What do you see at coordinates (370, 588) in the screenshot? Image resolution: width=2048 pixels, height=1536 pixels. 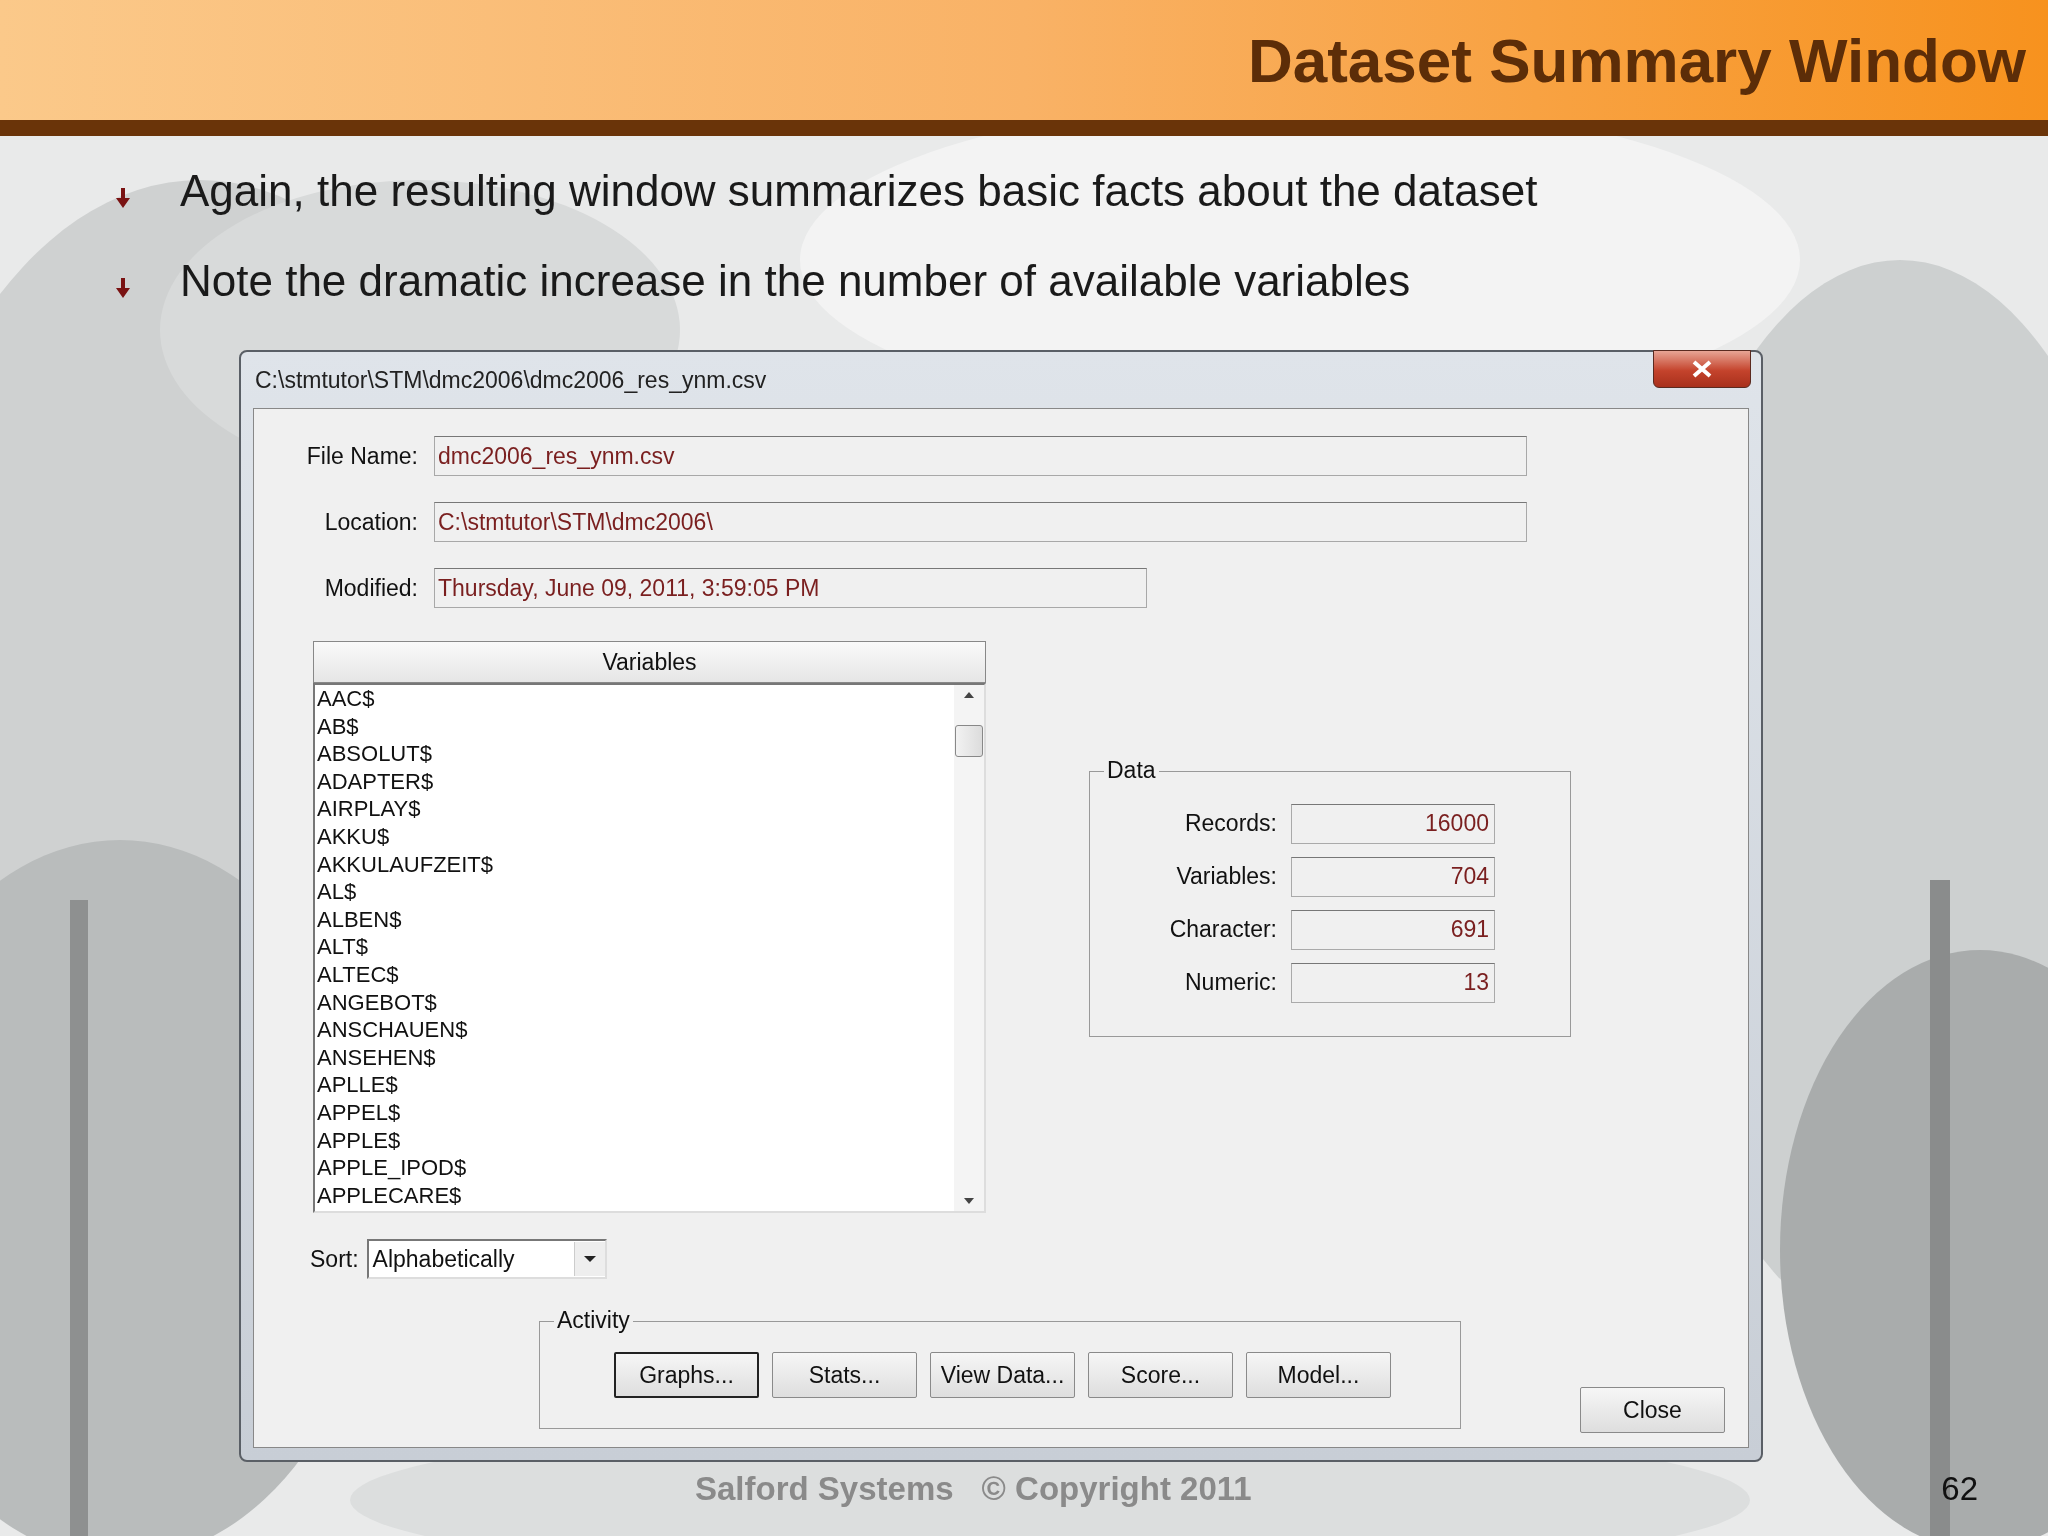 I see `field-label: Modified:` at bounding box center [370, 588].